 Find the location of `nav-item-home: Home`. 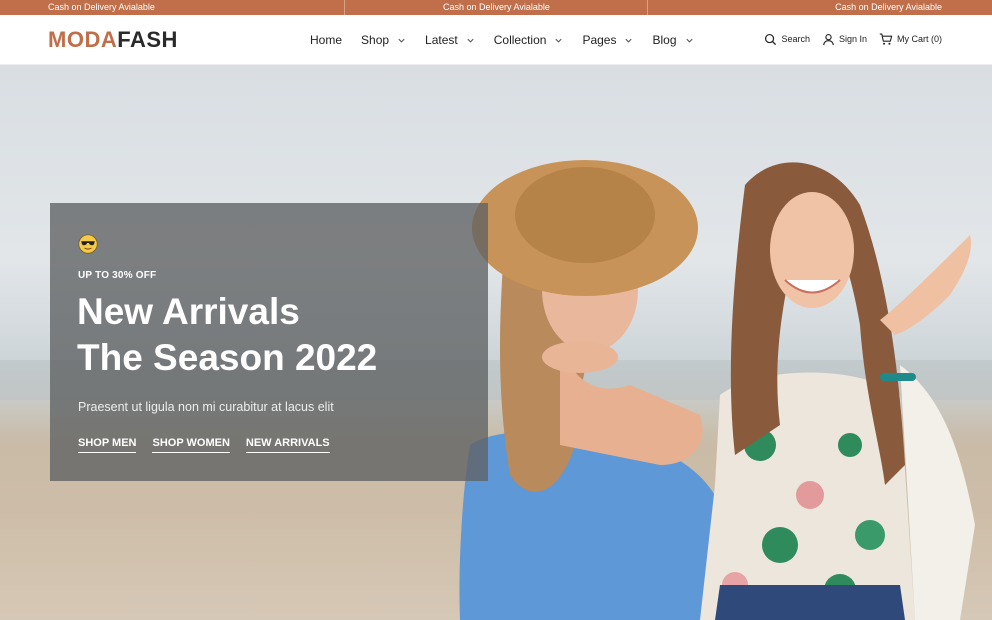

nav-item-home: Home is located at coordinates (326, 40).